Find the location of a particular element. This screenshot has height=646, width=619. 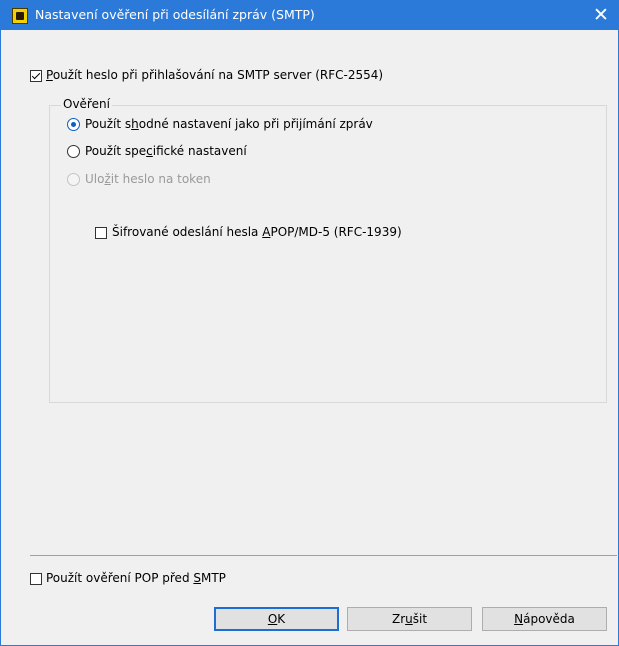

auth-group-legend: Ověření is located at coordinates (86, 104).